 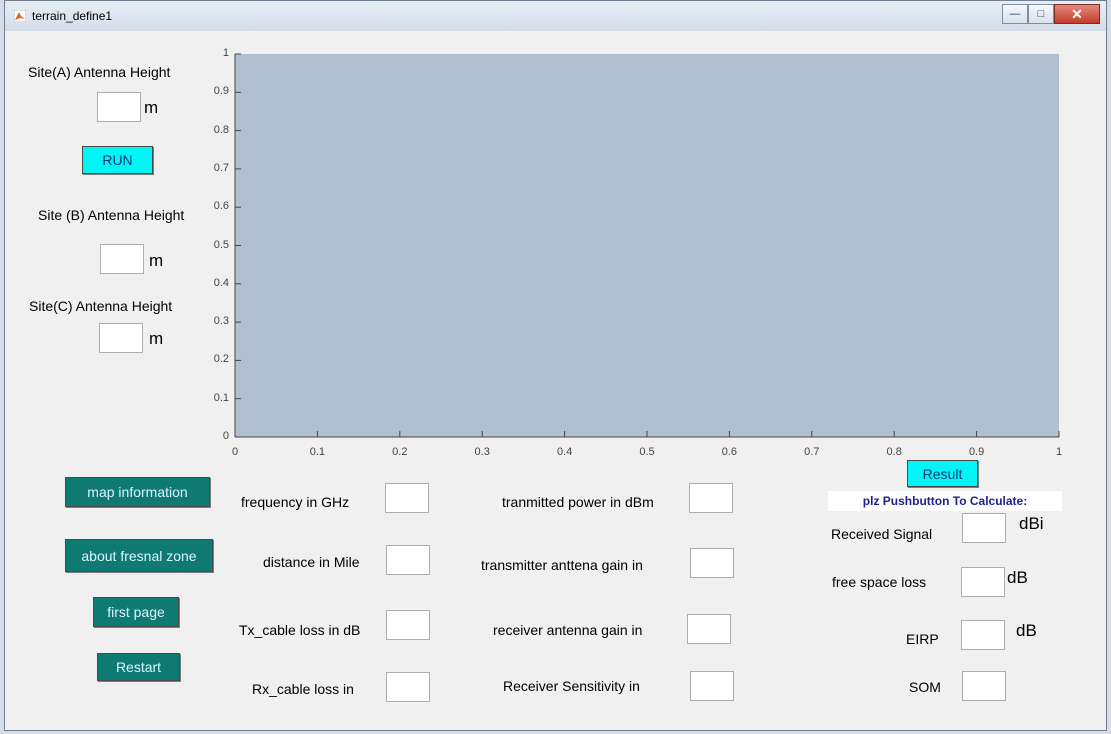 I want to click on close-button: ✕, so click(x=1077, y=14).